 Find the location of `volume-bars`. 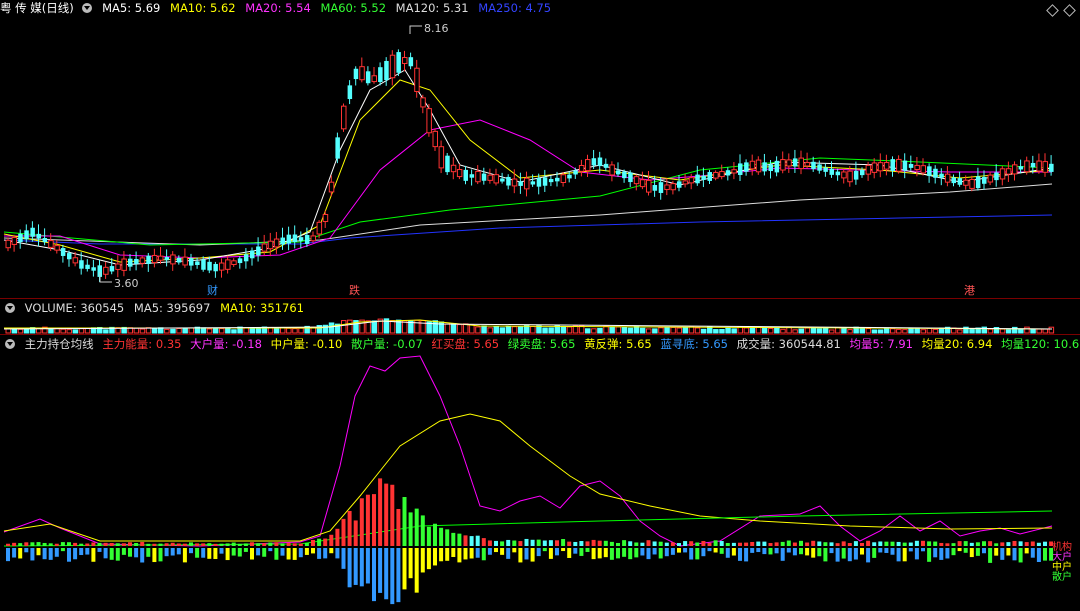

volume-bars is located at coordinates (540, 317).